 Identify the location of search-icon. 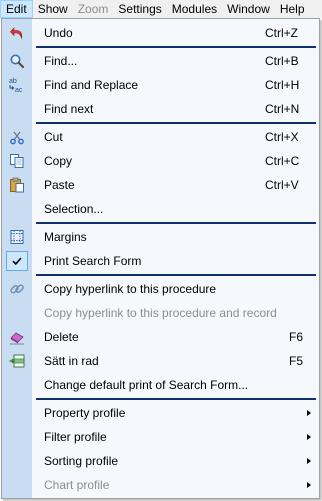
(17, 61).